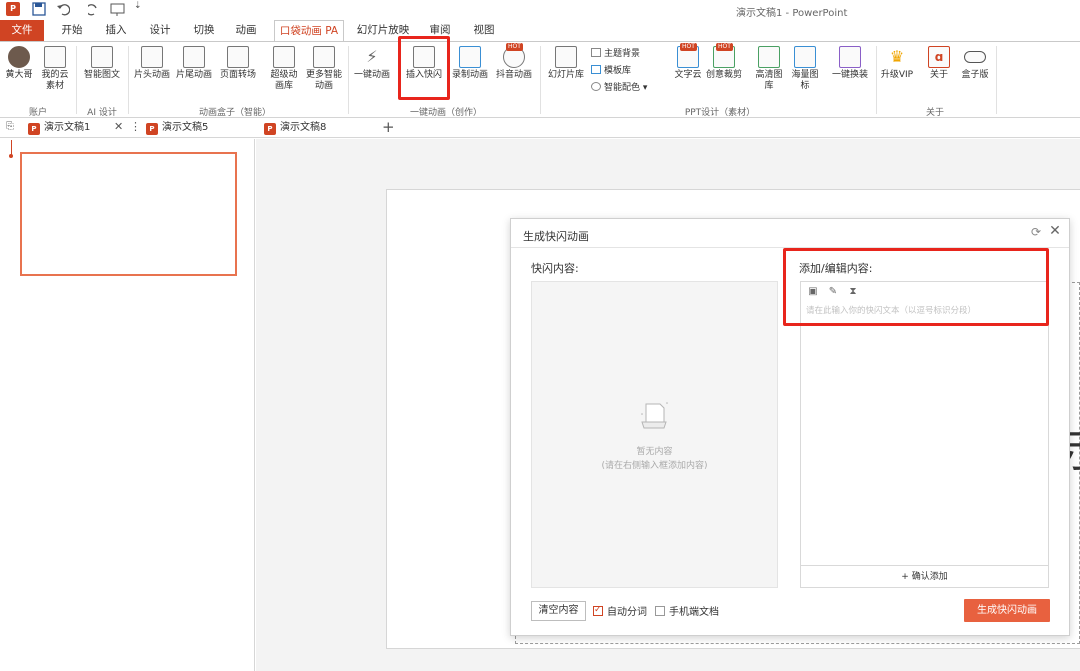  I want to click on clear-content-button: 清空内容, so click(558, 611).